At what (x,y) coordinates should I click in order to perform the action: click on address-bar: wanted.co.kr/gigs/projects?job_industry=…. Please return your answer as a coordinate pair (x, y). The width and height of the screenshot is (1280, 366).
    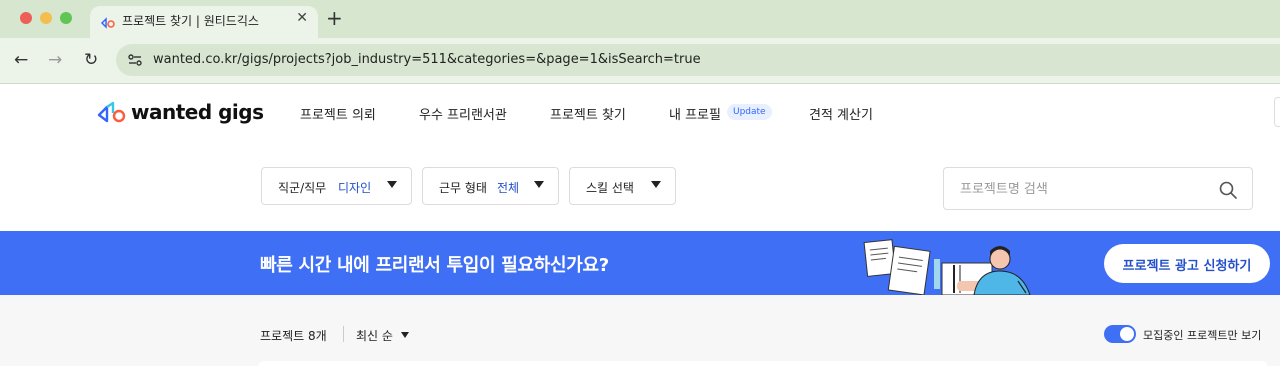
    Looking at the image, I should click on (698, 60).